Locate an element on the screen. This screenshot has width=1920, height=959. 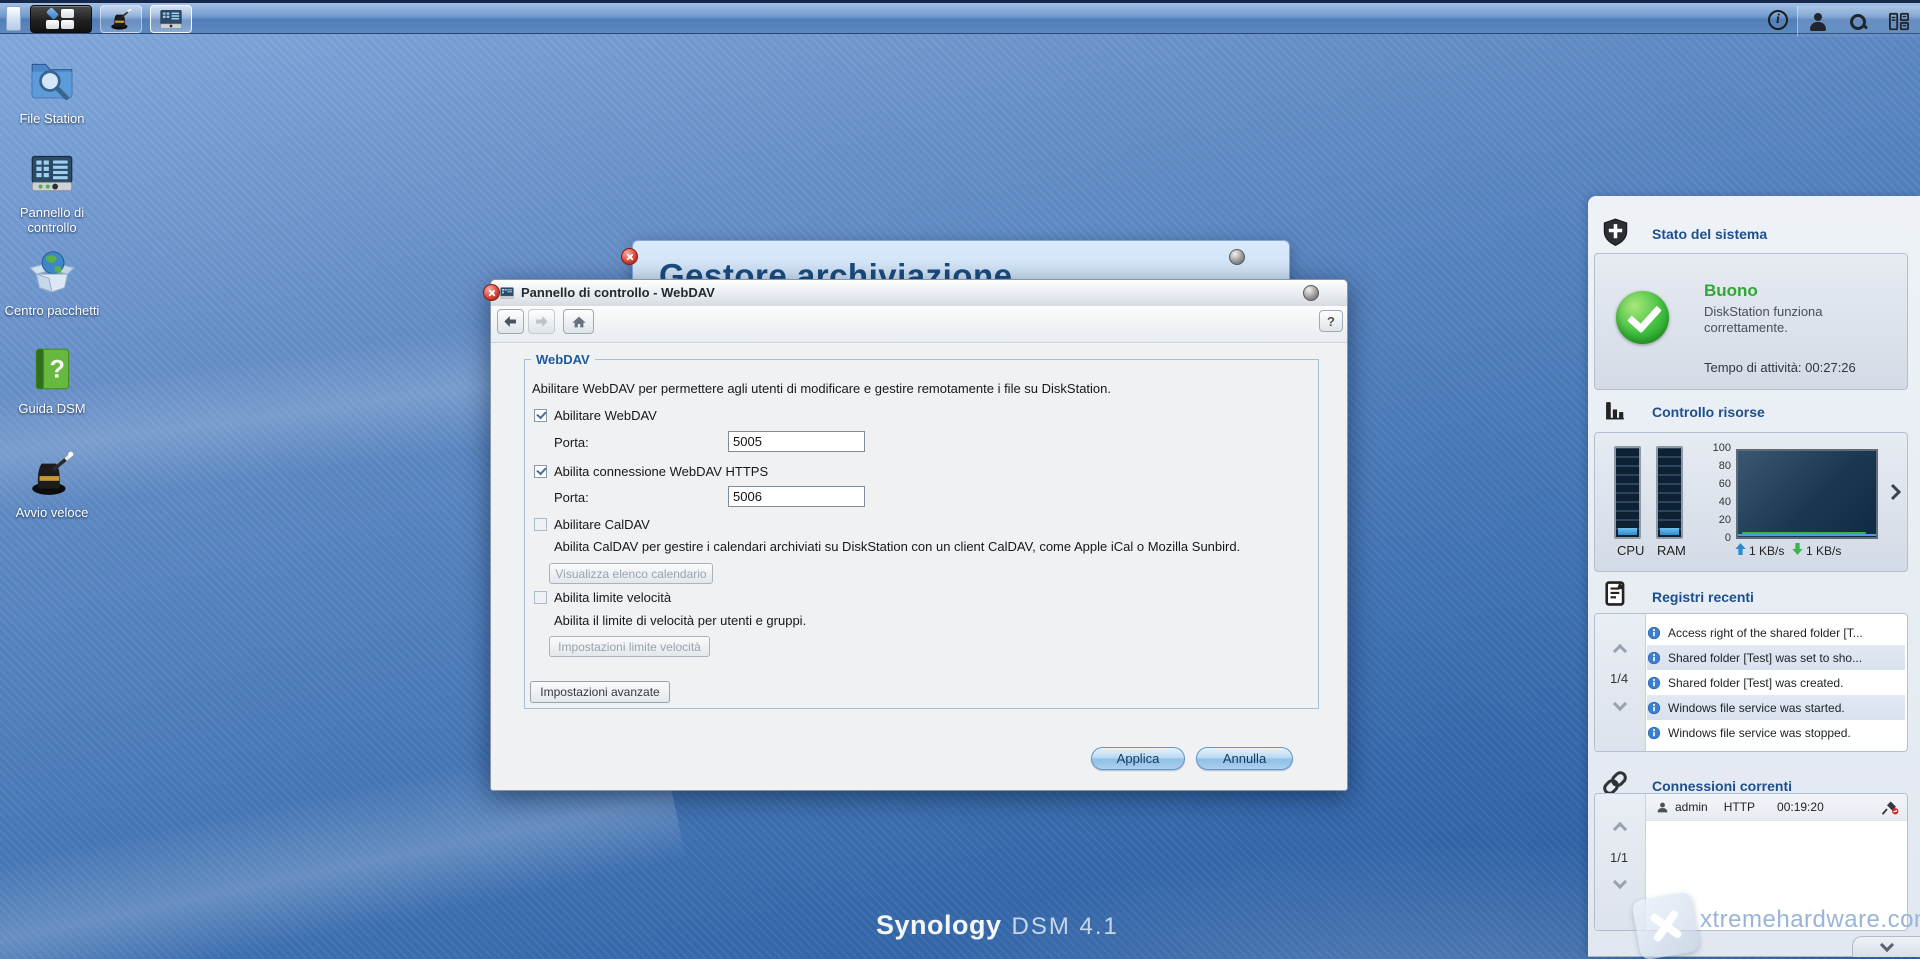
enable-webdav-label: Abilitare WebDAV is located at coordinates (605, 415).